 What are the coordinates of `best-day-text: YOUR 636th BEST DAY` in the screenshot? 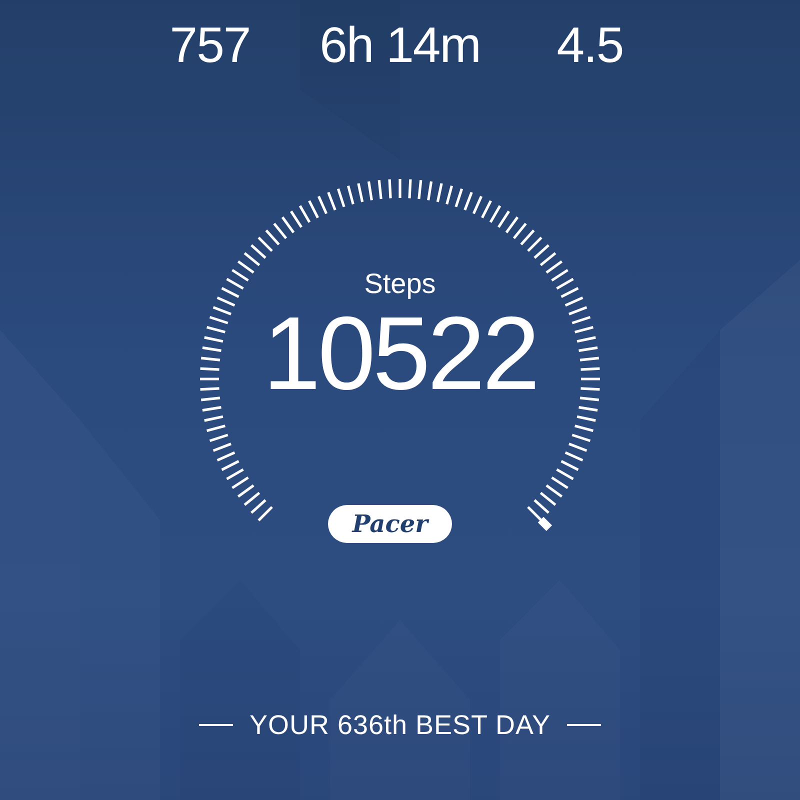 It's located at (400, 725).